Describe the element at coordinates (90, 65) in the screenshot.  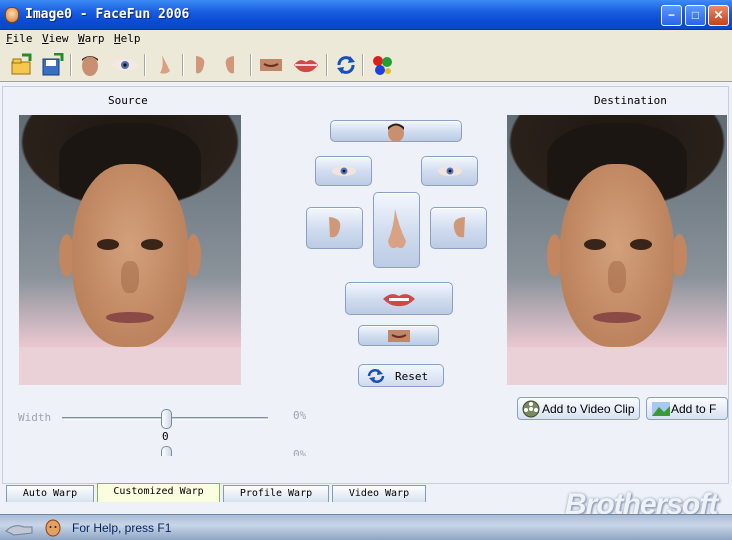
I see `face-icon` at that location.